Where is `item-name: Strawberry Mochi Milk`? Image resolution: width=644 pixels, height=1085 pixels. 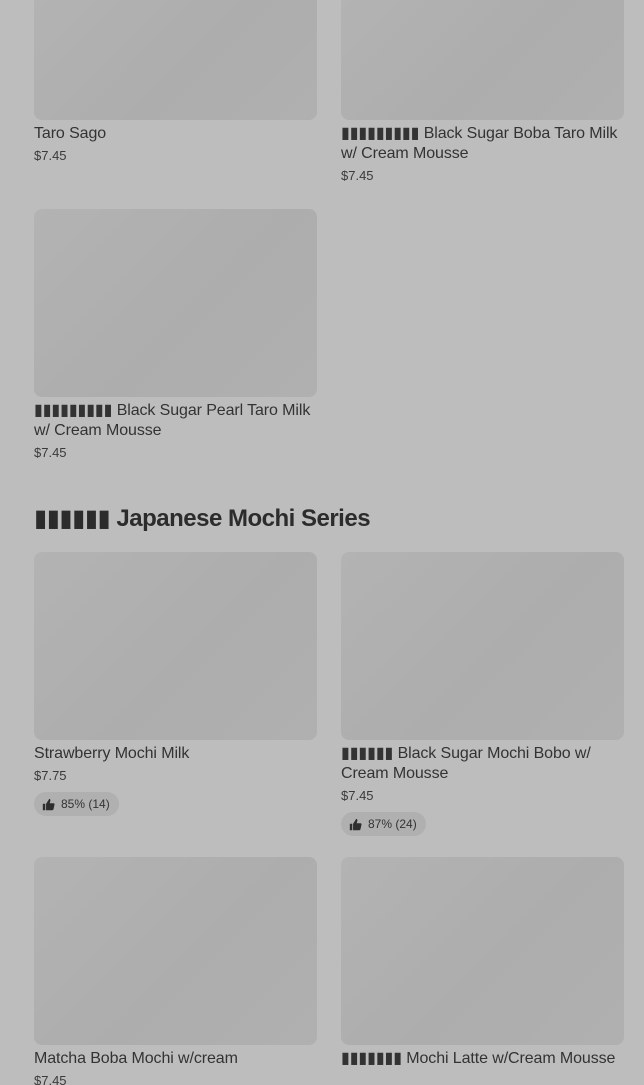 item-name: Strawberry Mochi Milk is located at coordinates (112, 753).